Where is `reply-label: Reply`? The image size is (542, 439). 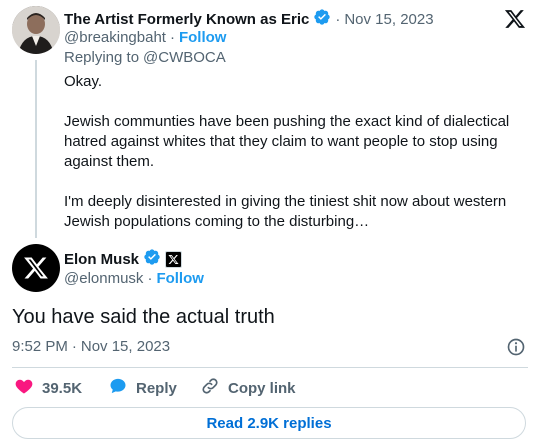
reply-label: Reply is located at coordinates (156, 388).